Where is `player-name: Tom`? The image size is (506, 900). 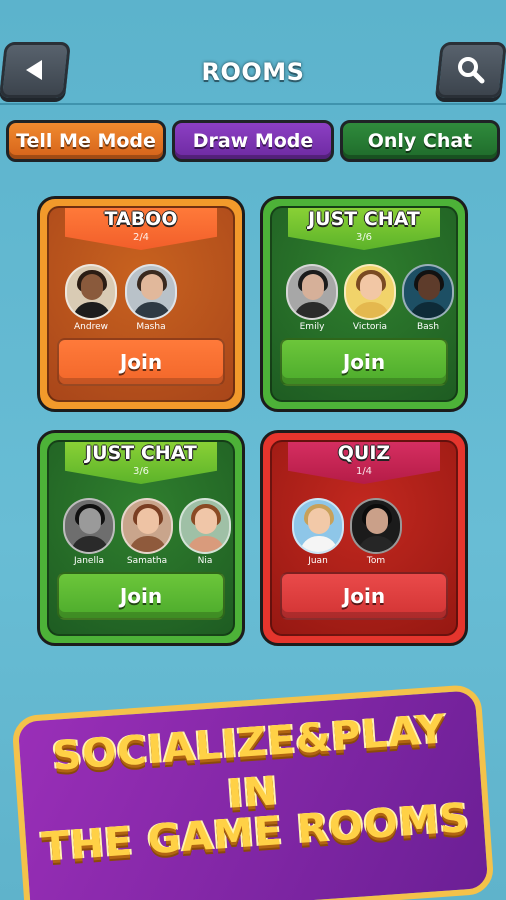
player-name: Tom is located at coordinates (376, 561).